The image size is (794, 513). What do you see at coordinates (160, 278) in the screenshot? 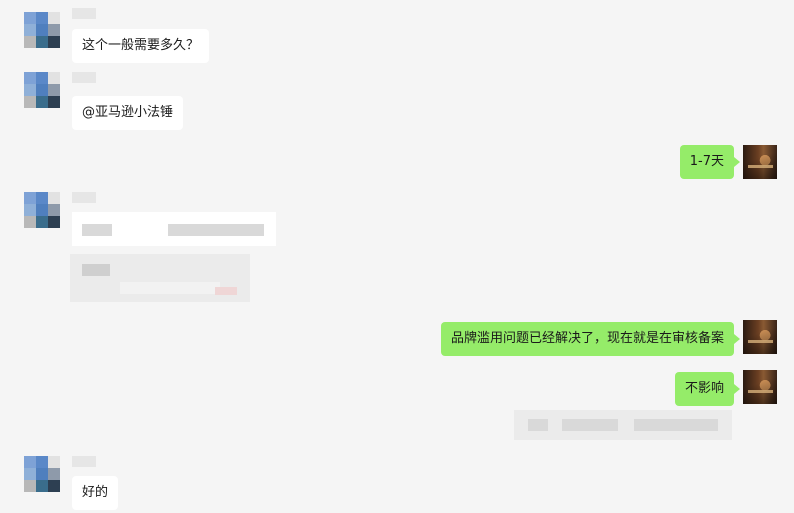
I see `blurred-image` at bounding box center [160, 278].